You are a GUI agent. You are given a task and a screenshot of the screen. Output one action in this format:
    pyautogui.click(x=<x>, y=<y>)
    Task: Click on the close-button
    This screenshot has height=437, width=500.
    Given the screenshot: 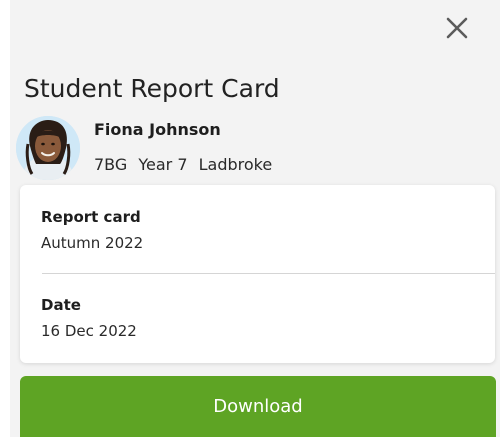 What is the action you would take?
    pyautogui.click(x=457, y=28)
    